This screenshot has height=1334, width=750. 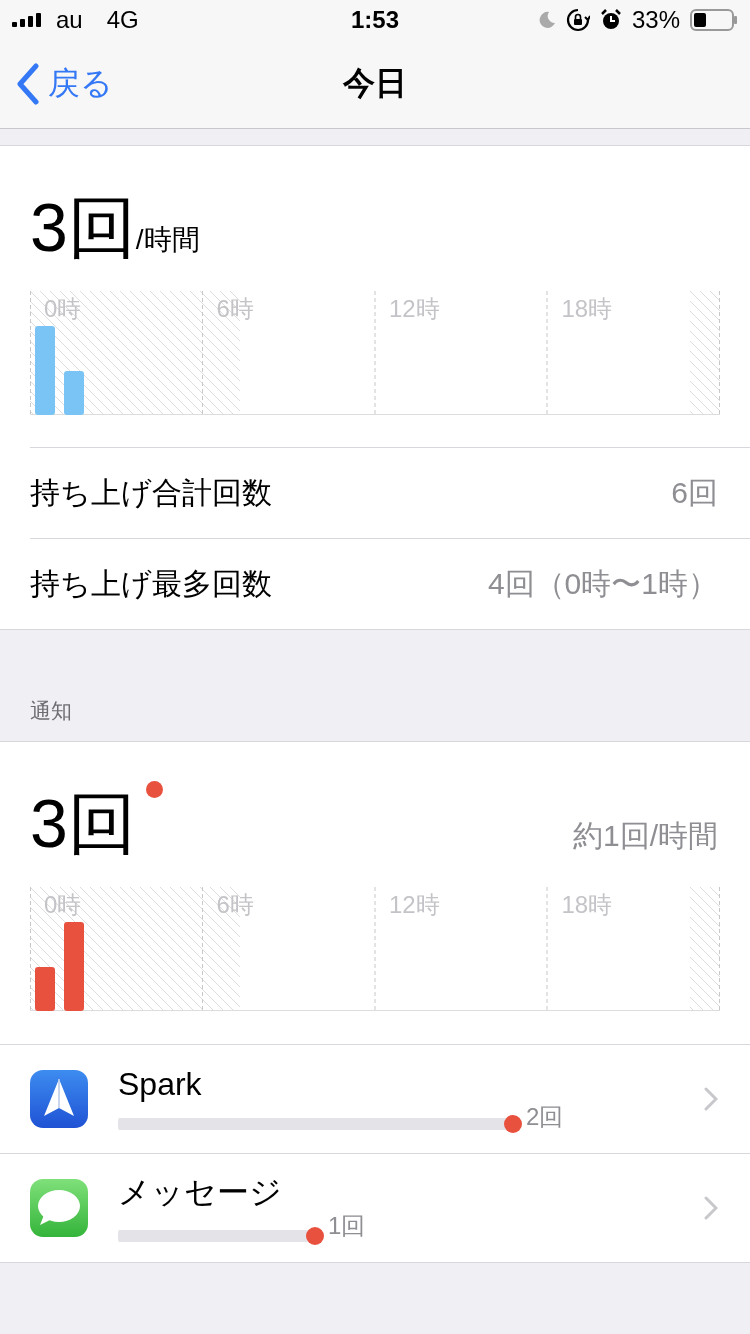 What do you see at coordinates (56, 84) in the screenshot?
I see `back-button: 戻る` at bounding box center [56, 84].